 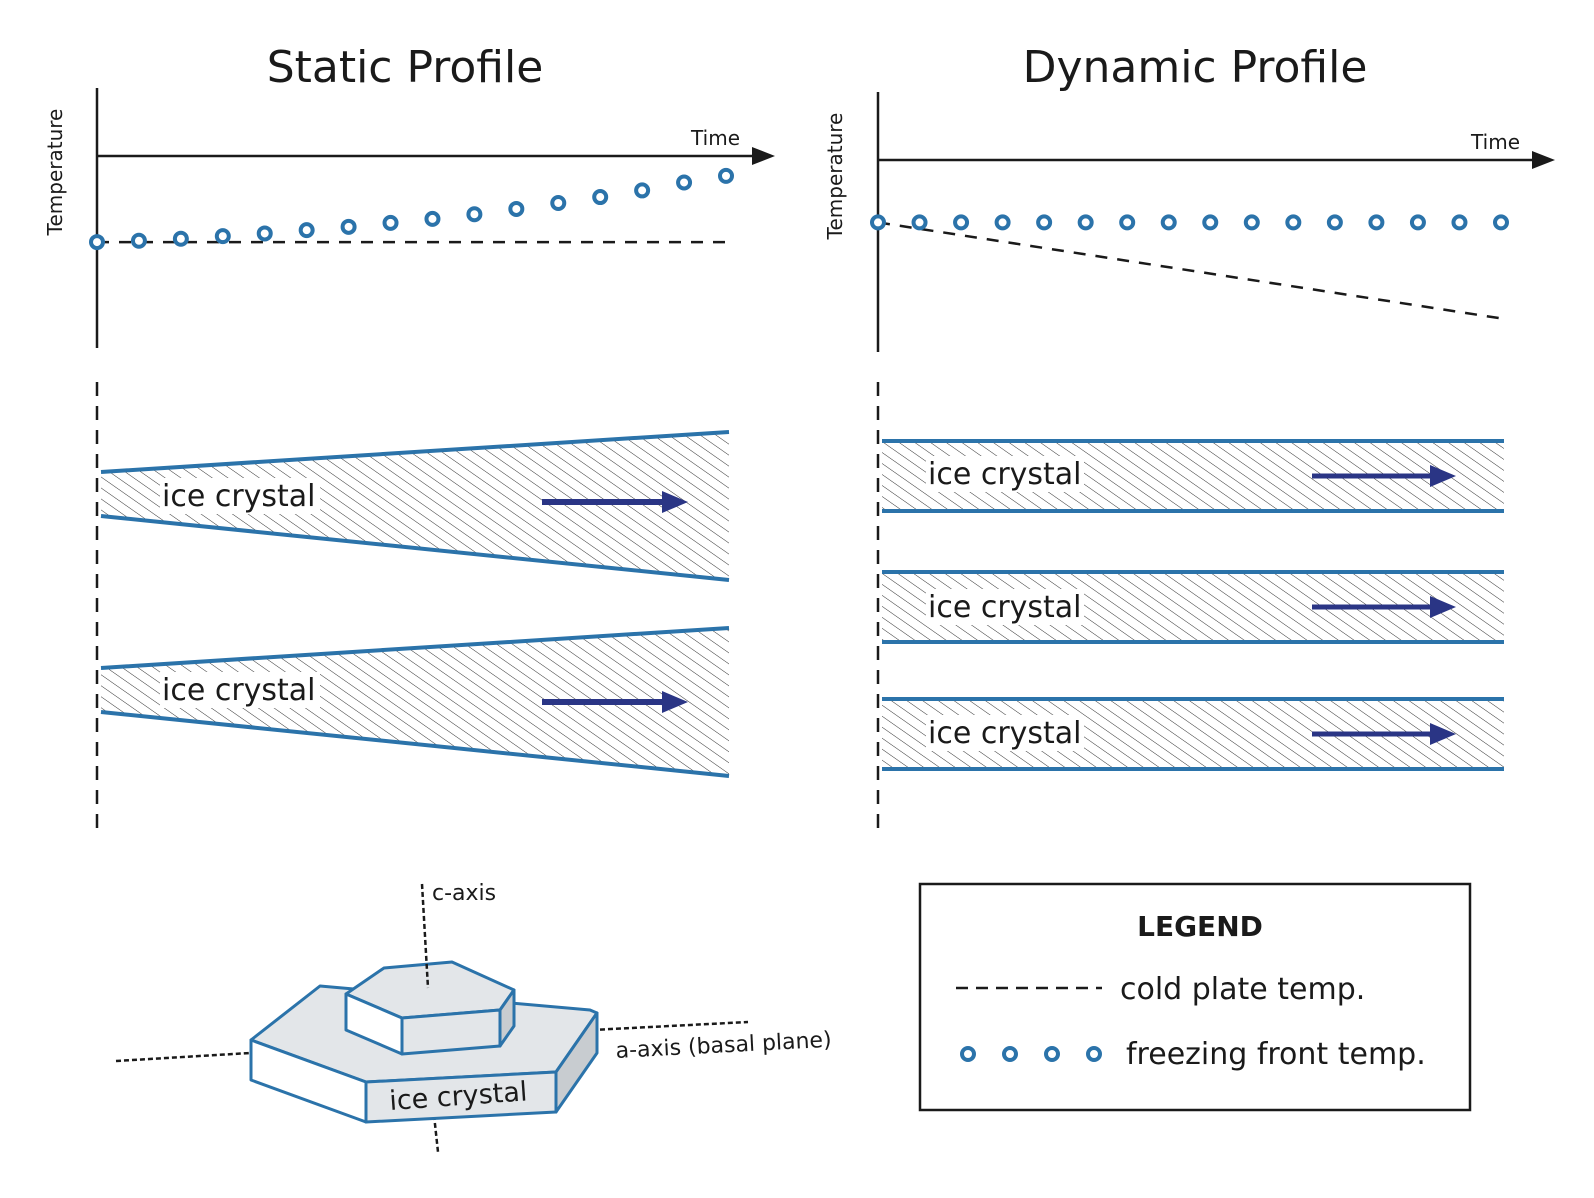 I want to click on a-axis-label: a-axis (basal plane), so click(x=723, y=1046).